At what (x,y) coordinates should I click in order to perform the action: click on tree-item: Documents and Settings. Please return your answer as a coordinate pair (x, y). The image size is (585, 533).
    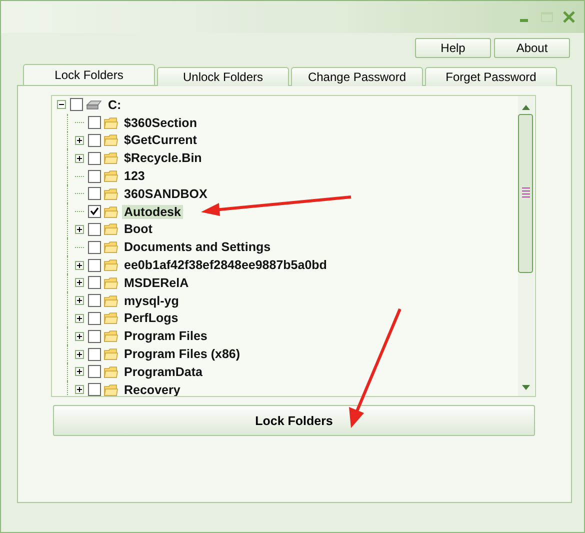
    Looking at the image, I should click on (197, 247).